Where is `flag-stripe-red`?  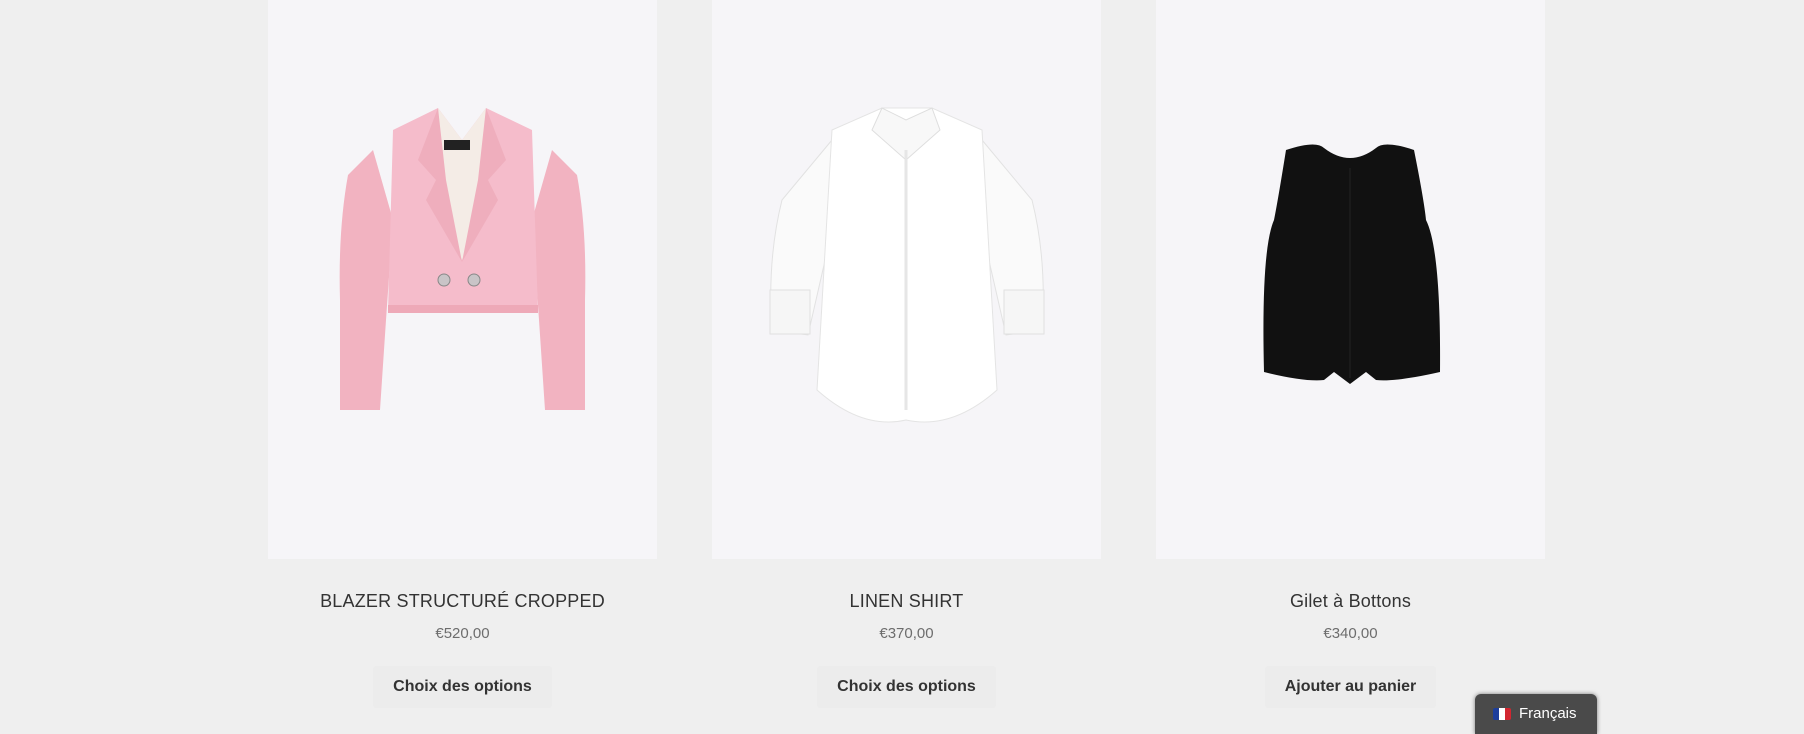 flag-stripe-red is located at coordinates (1508, 714).